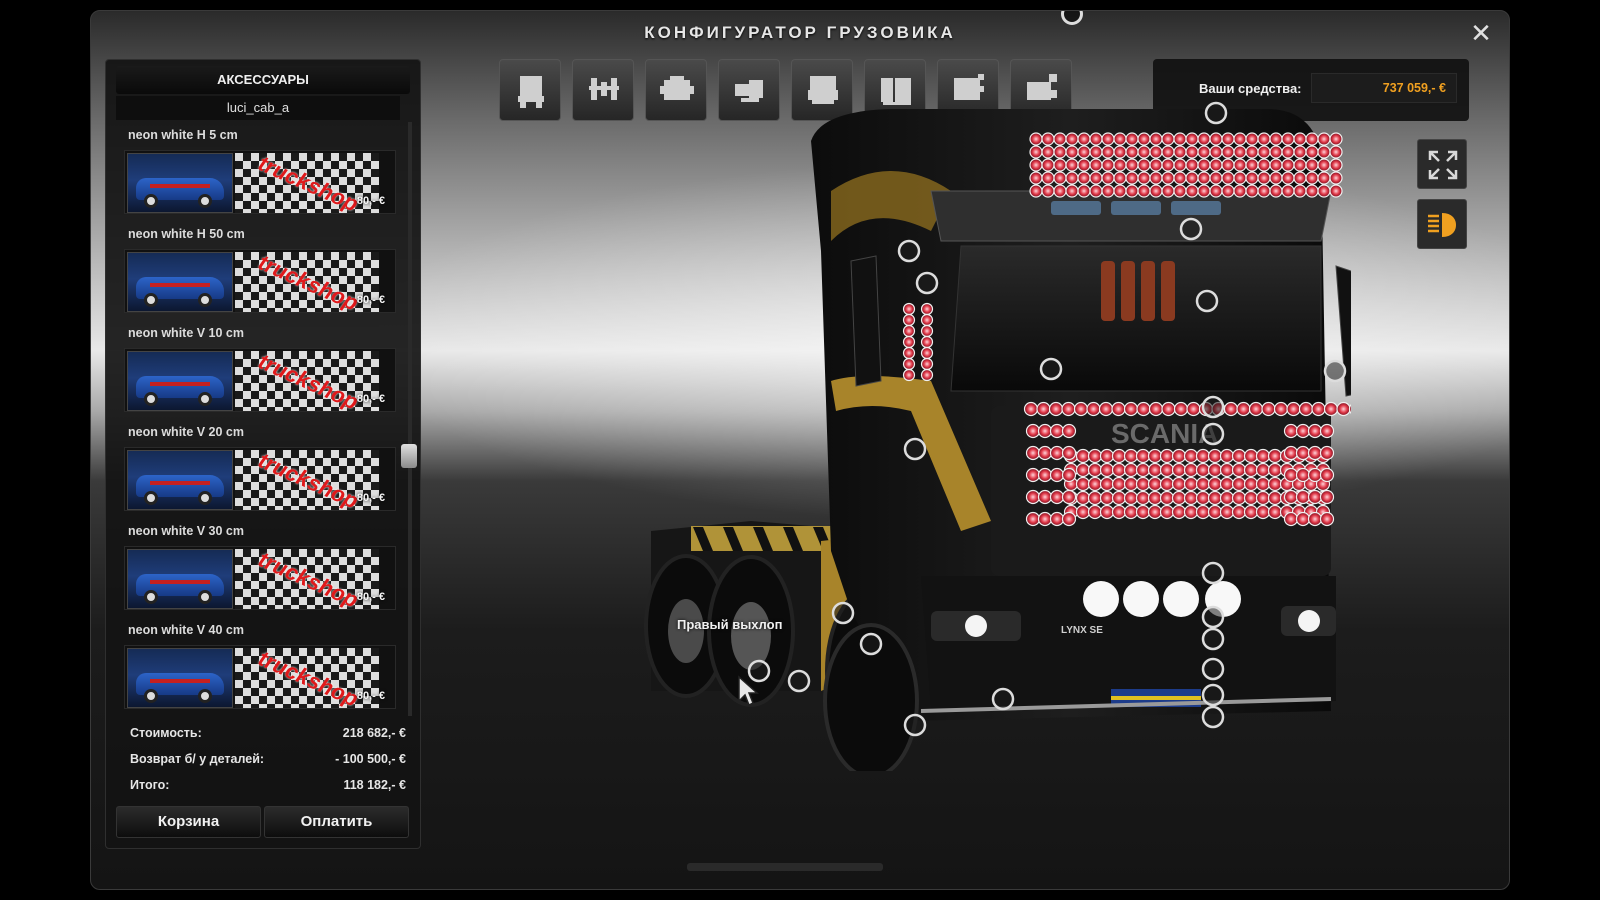  What do you see at coordinates (785, 867) in the screenshot?
I see `bottom-handle` at bounding box center [785, 867].